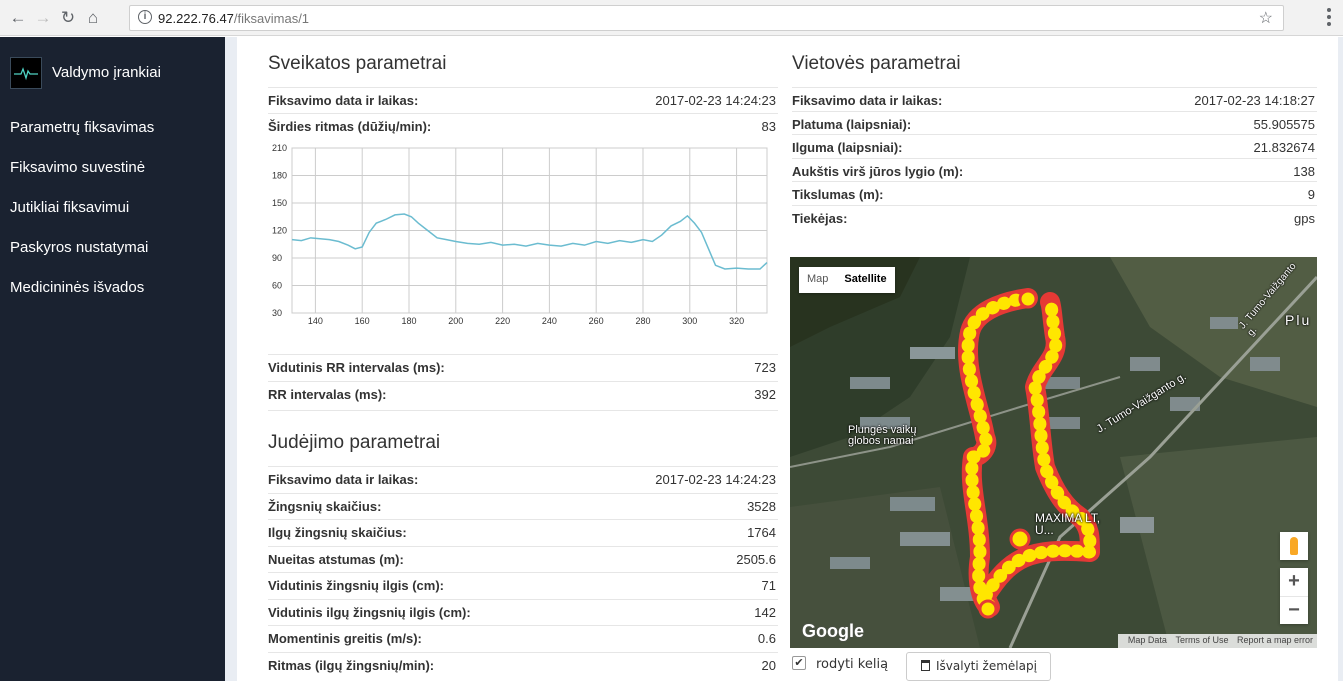  What do you see at coordinates (455, 321) in the screenshot?
I see `x-tick-label: 200` at bounding box center [455, 321].